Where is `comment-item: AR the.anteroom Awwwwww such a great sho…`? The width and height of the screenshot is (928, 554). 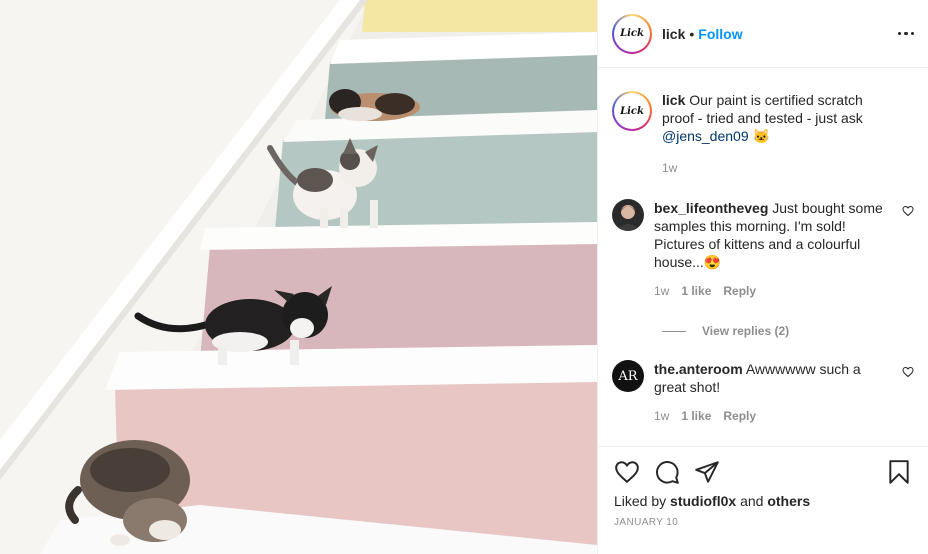 comment-item: AR the.anteroom Awwwwww such a great sho… is located at coordinates (763, 391).